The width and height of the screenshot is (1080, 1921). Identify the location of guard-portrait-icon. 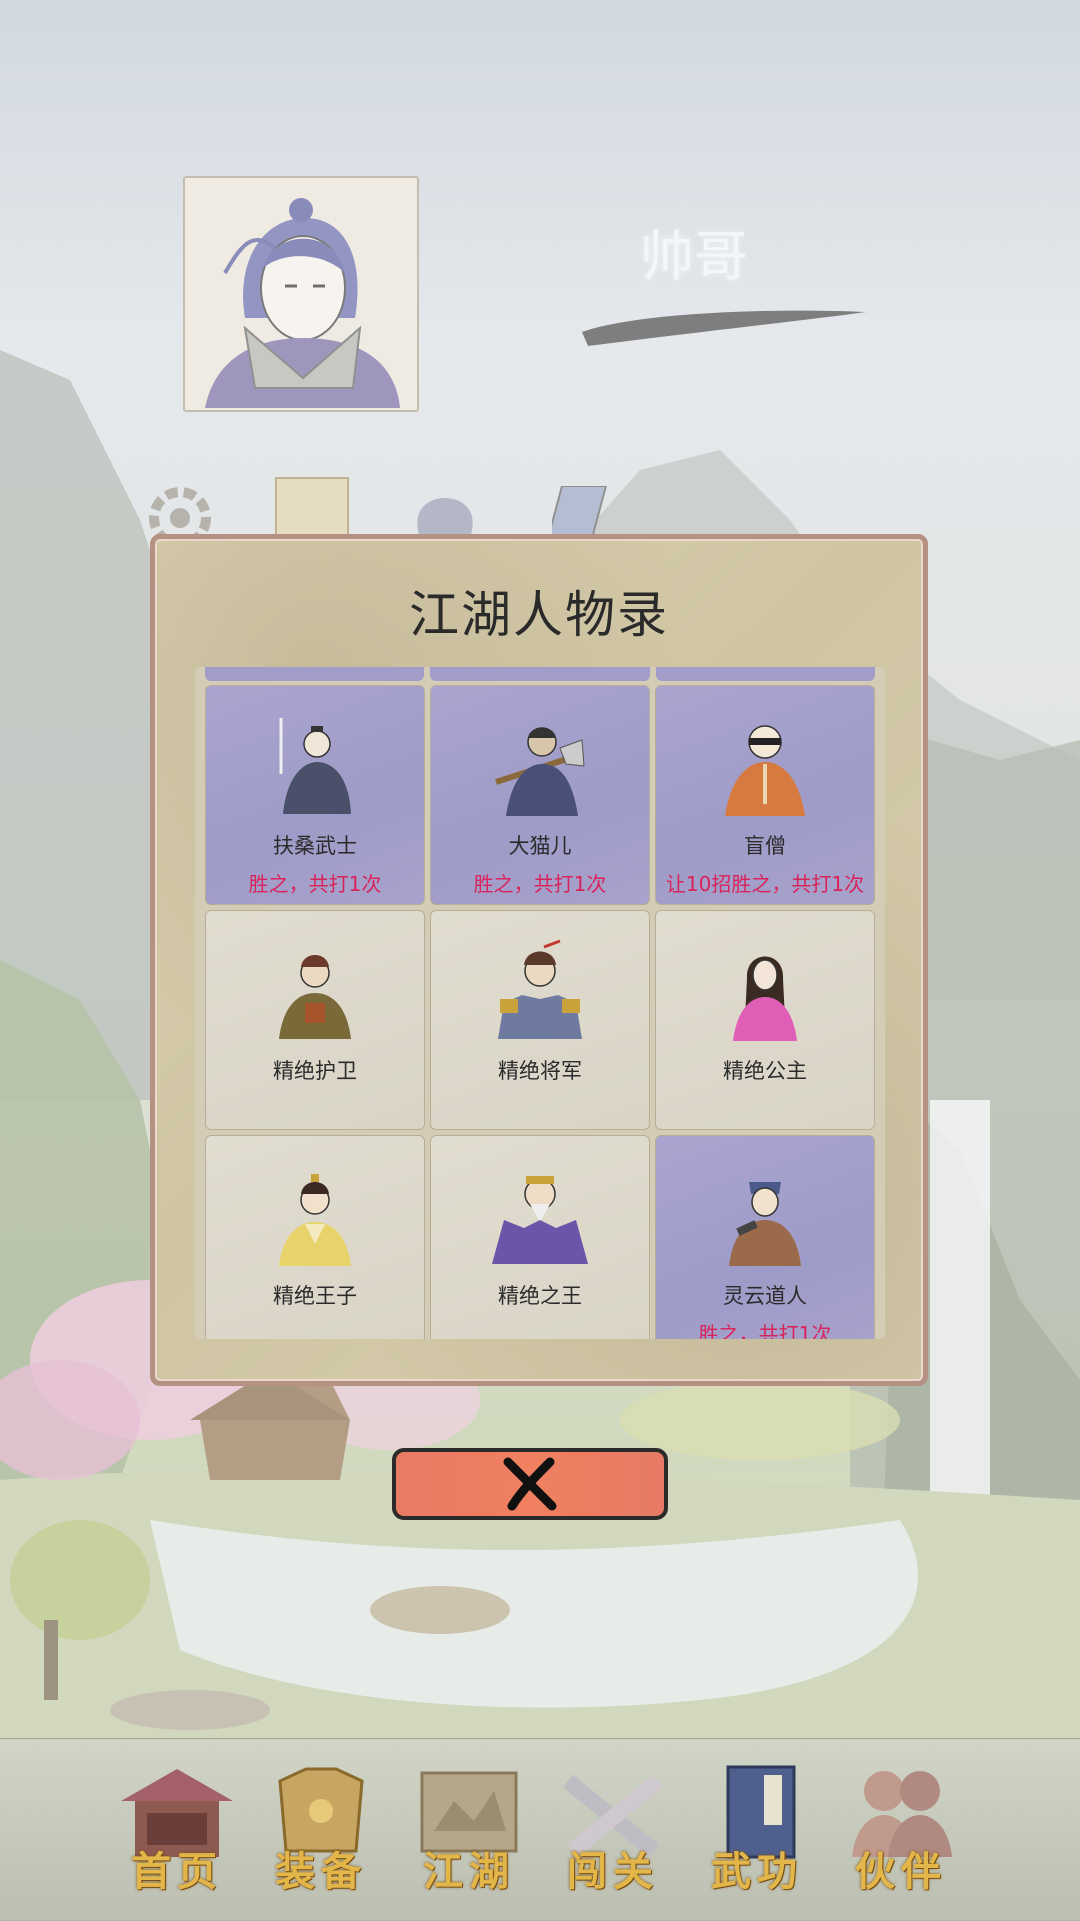
(315, 997).